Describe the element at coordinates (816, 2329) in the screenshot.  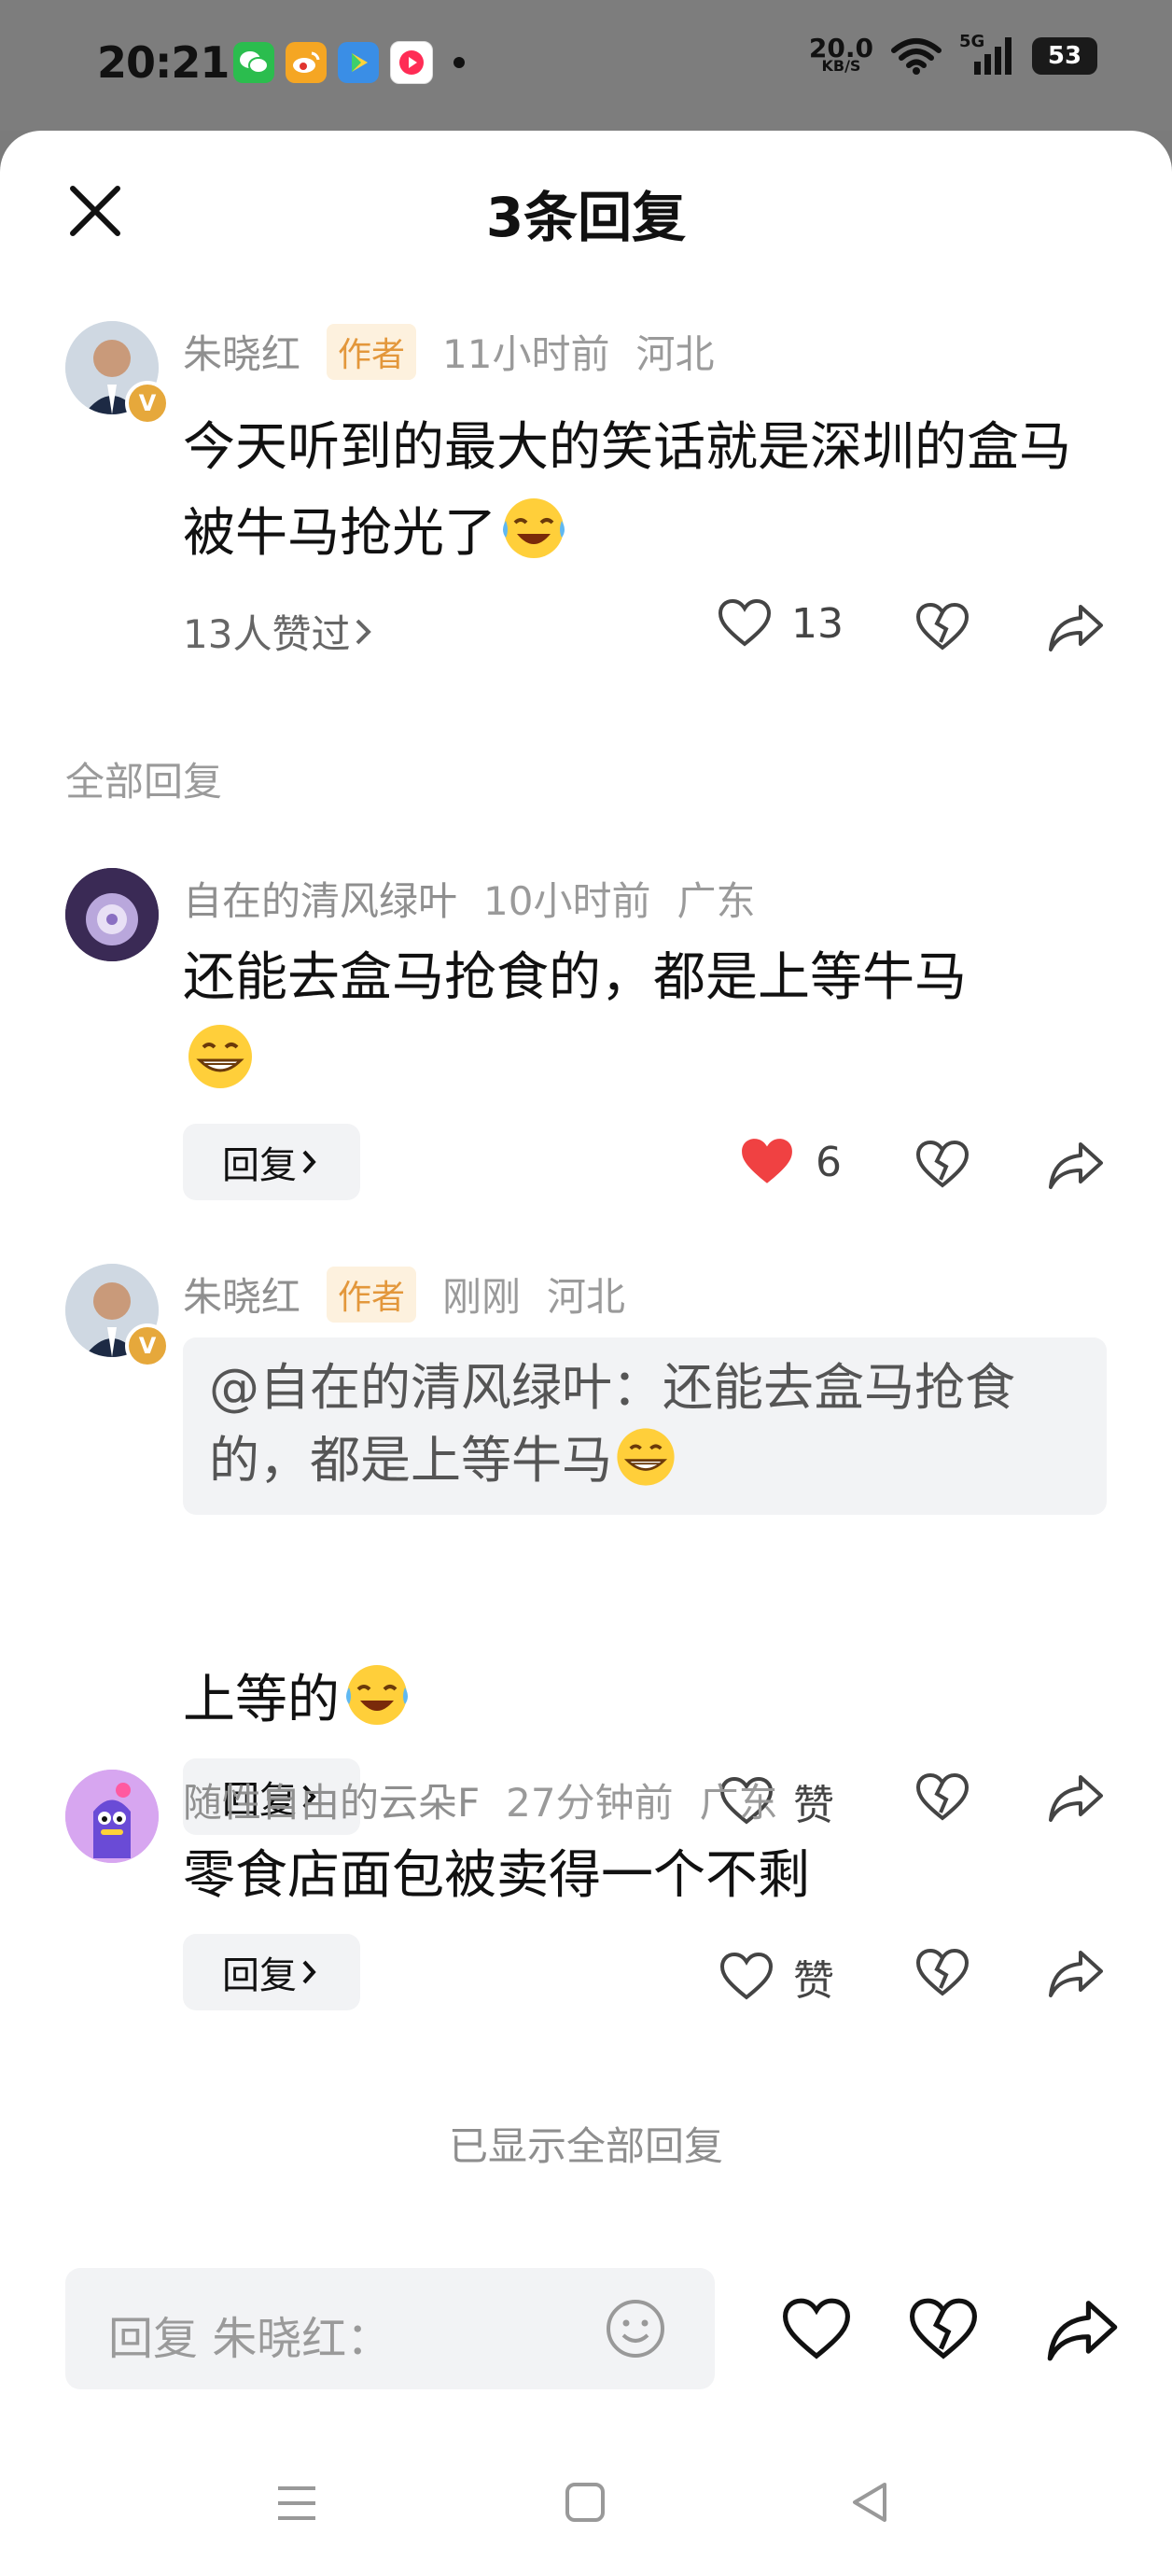
I see `like-heart-icon` at that location.